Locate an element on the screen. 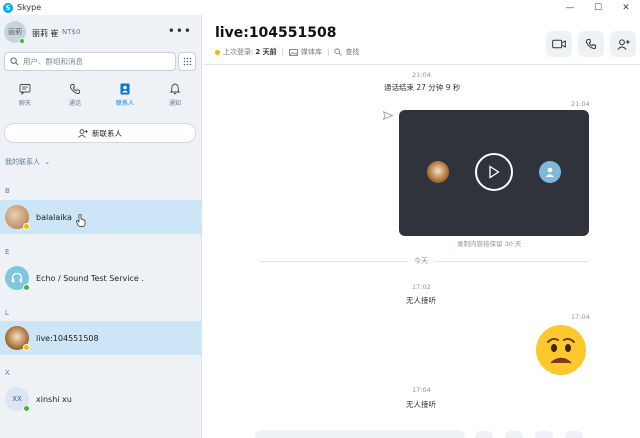 This screenshot has height=438, width=640. chevron-down-icon: ⌄ is located at coordinates (47, 162).